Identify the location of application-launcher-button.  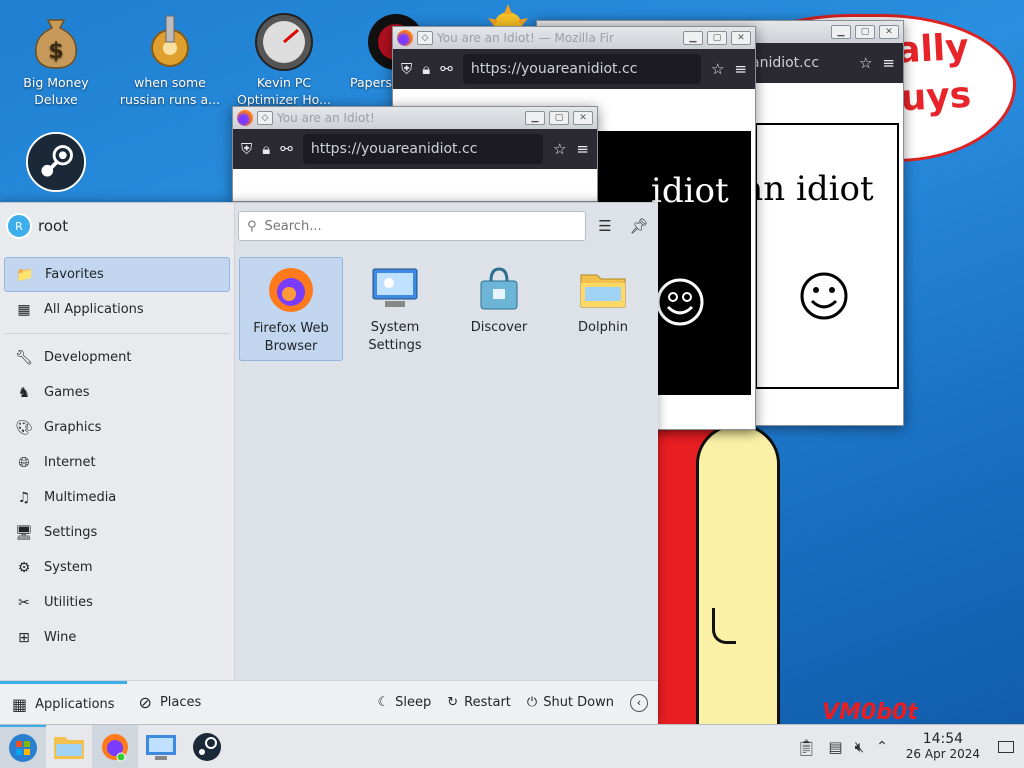
(23, 746).